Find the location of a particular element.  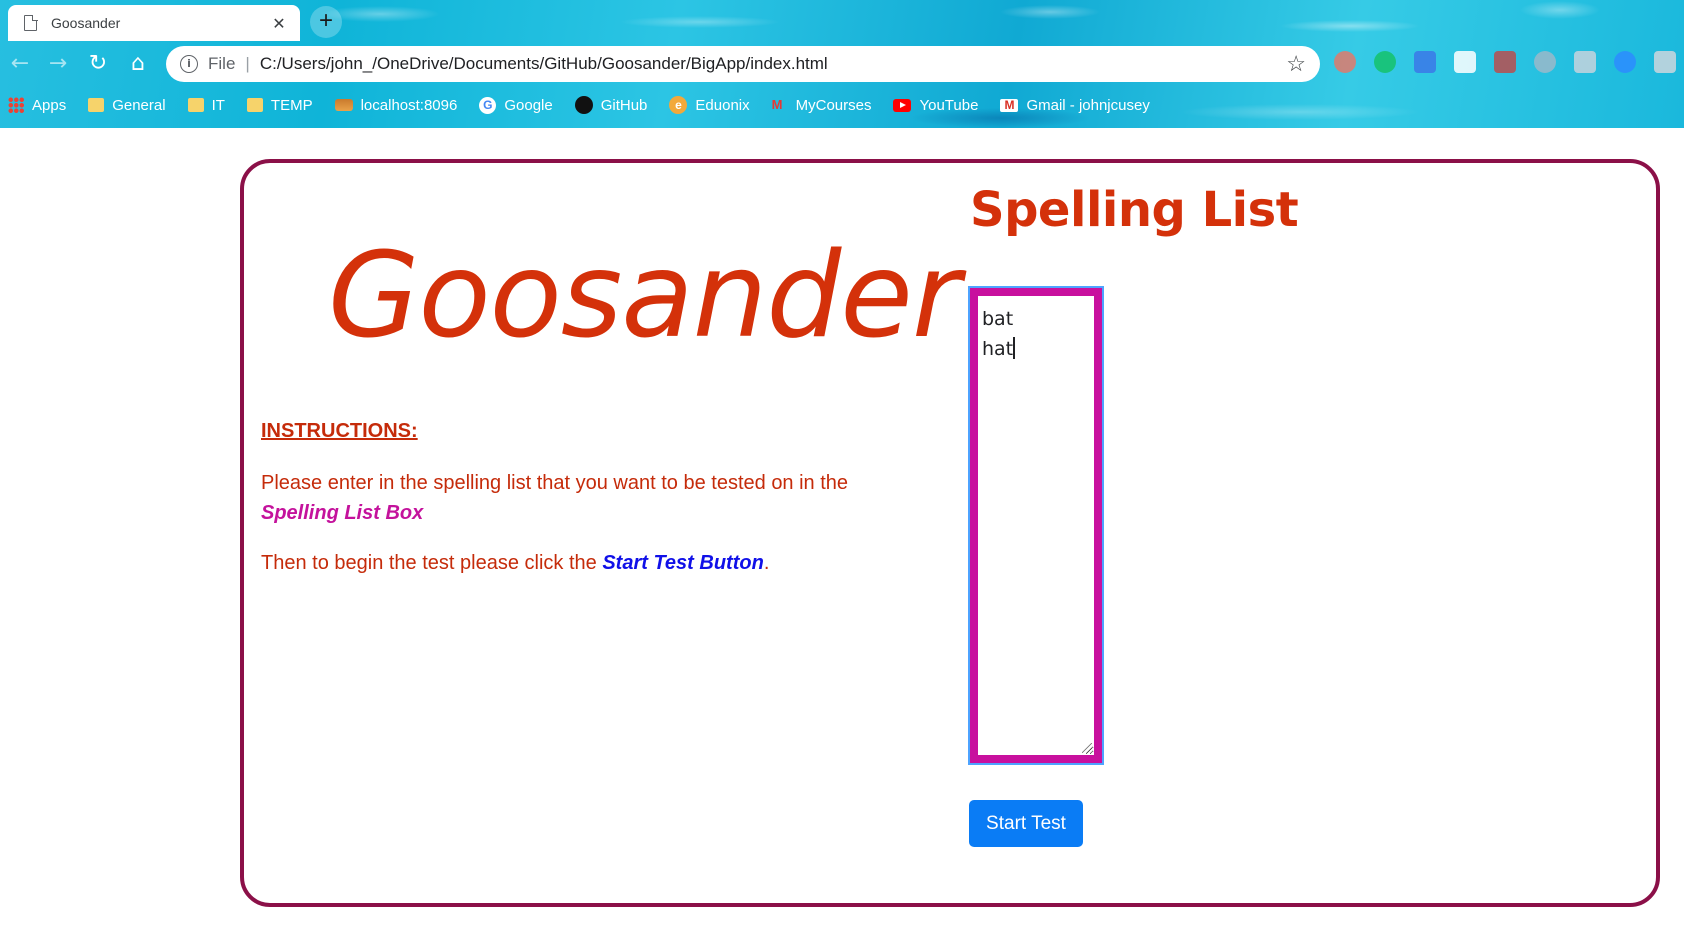

url-scheme-label: File is located at coordinates (222, 63).